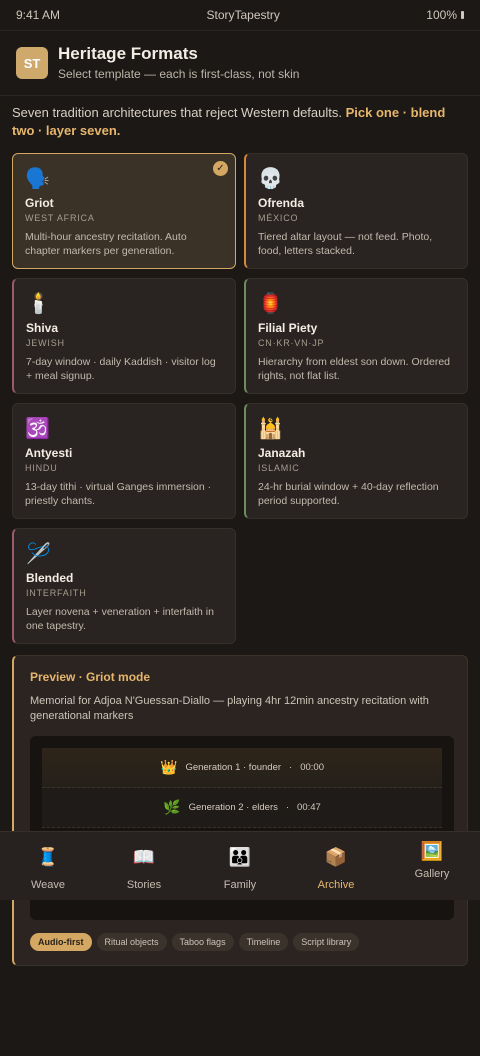 The height and width of the screenshot is (1056, 480). Describe the element at coordinates (240, 857) in the screenshot. I see `family-icon: 👪` at that location.